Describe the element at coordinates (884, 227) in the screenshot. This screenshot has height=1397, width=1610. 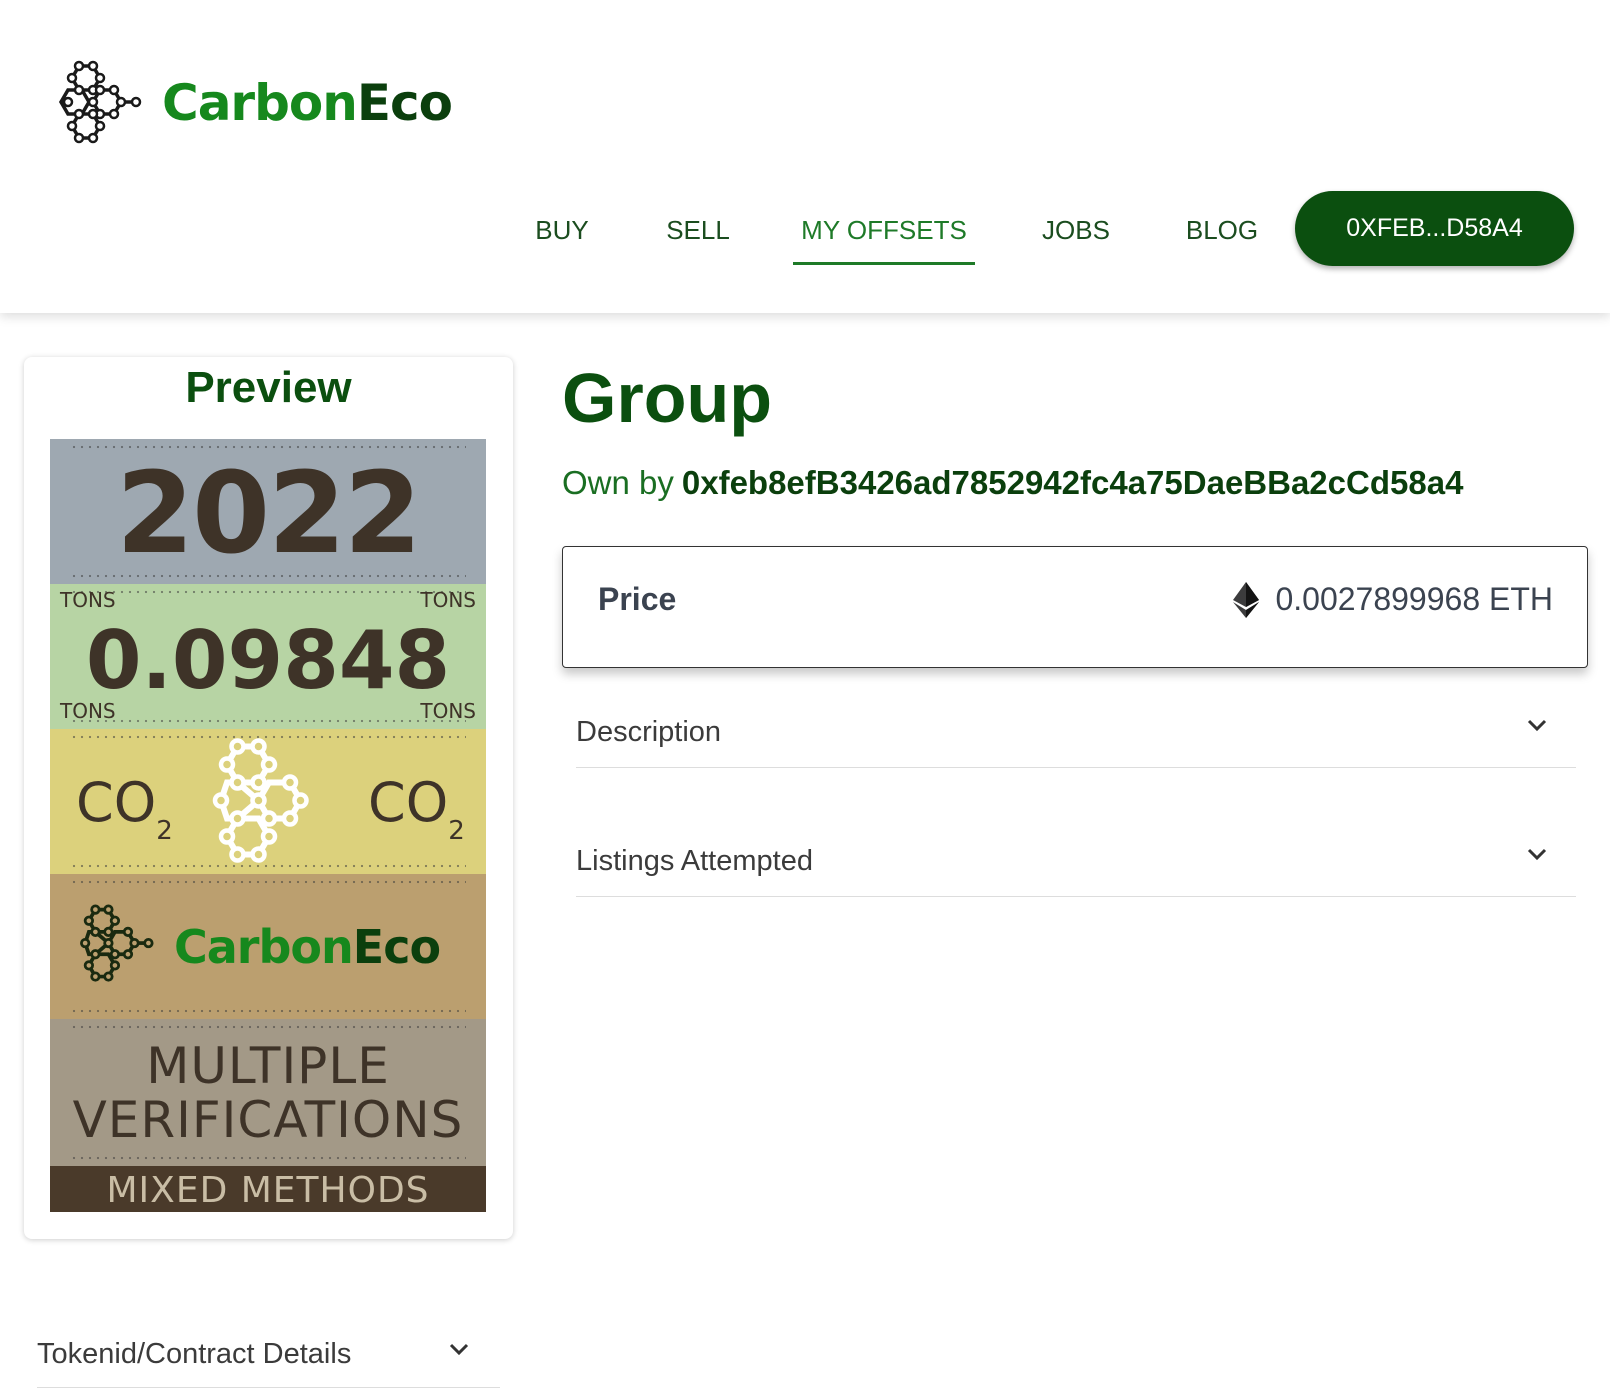
I see `nav-my-offsets: MY OFFSETS` at that location.